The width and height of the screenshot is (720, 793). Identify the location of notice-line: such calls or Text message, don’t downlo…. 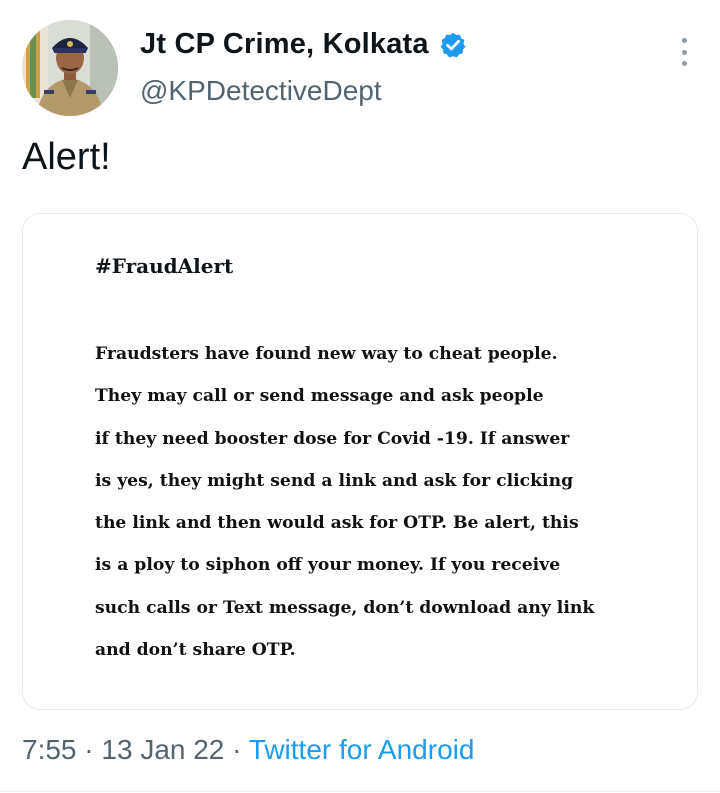
(345, 607).